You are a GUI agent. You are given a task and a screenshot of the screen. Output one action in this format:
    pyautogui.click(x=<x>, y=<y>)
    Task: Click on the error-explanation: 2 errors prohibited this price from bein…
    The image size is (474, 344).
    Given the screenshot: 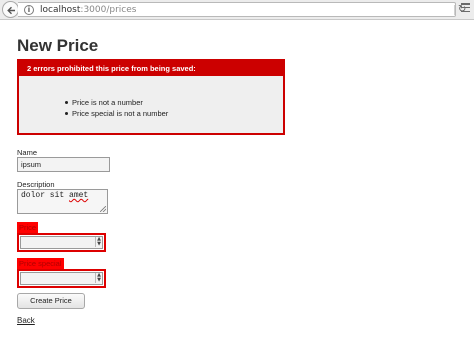 What is the action you would take?
    pyautogui.click(x=151, y=97)
    